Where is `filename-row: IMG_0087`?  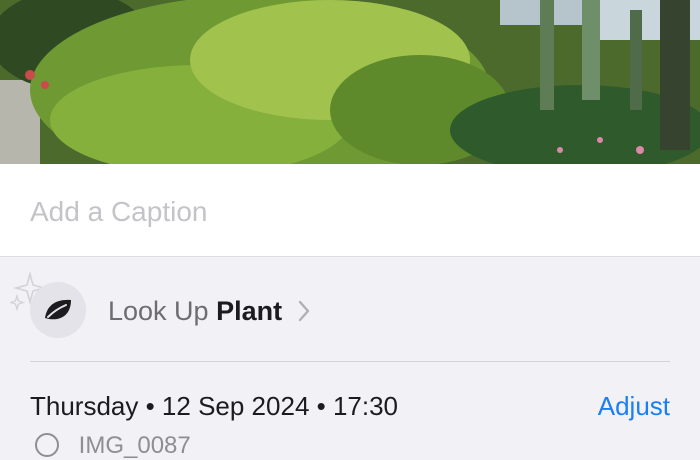
filename-row: IMG_0087 is located at coordinates (112, 446).